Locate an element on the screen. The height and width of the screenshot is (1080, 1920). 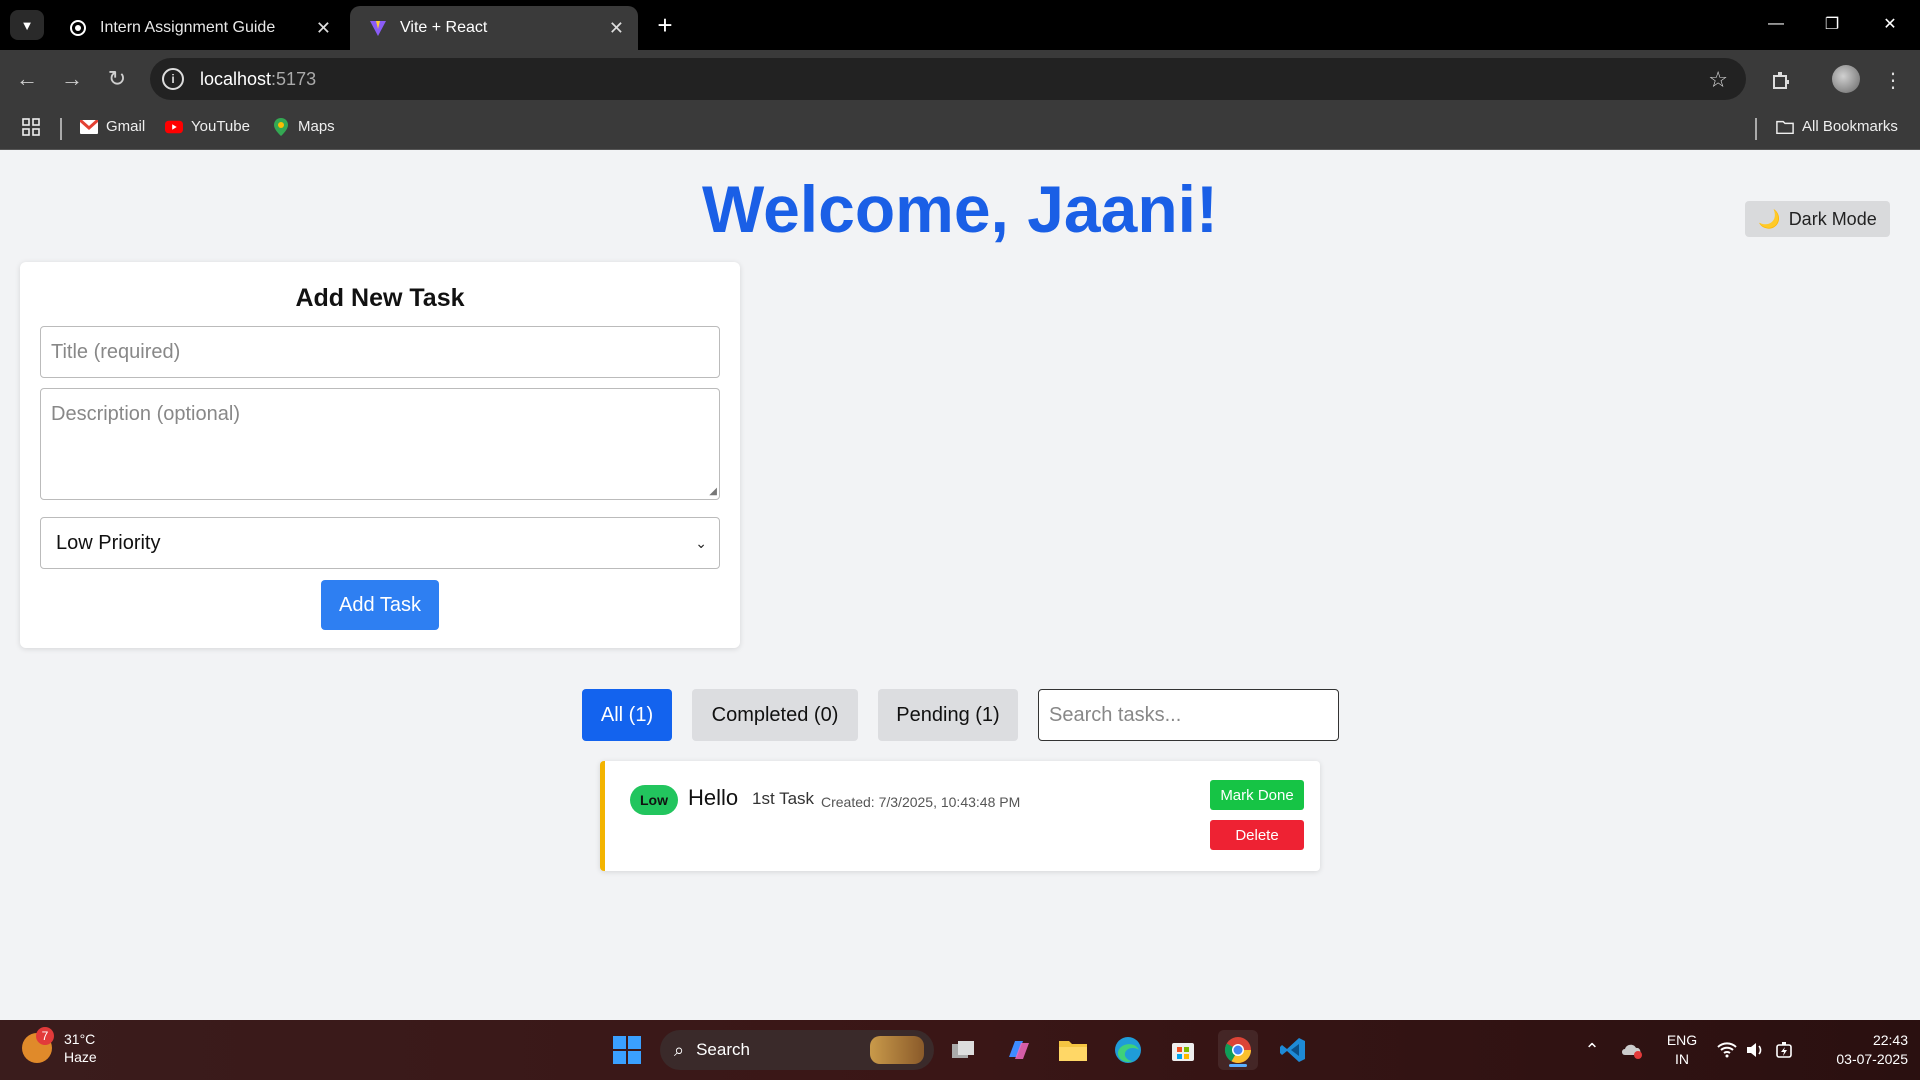
description-placeholder: Description (optional) is located at coordinates (145, 414).